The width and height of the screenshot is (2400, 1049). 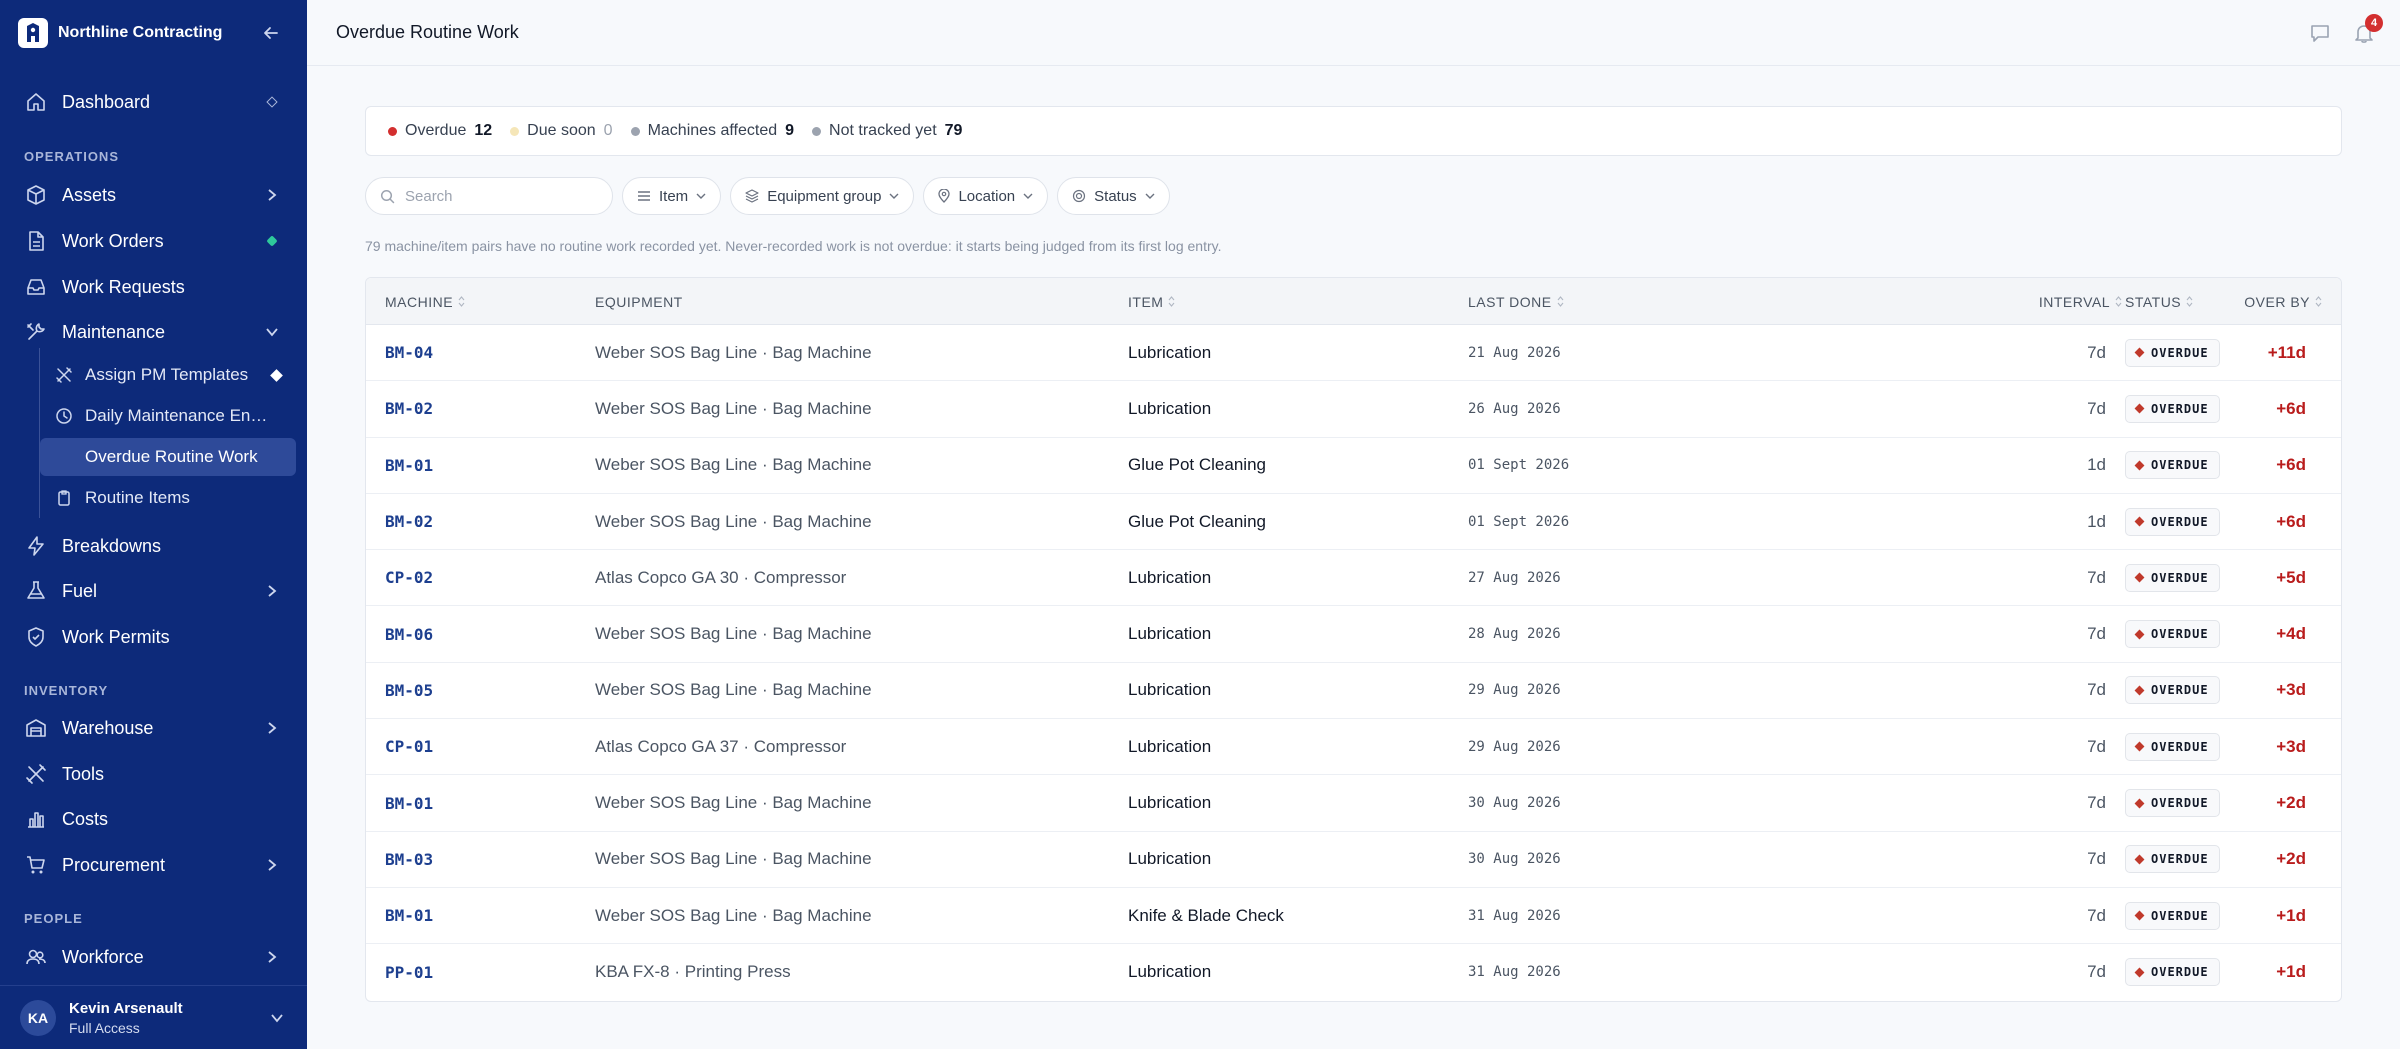 What do you see at coordinates (153, 819) in the screenshot?
I see `sidebar-item-costs: Costs` at bounding box center [153, 819].